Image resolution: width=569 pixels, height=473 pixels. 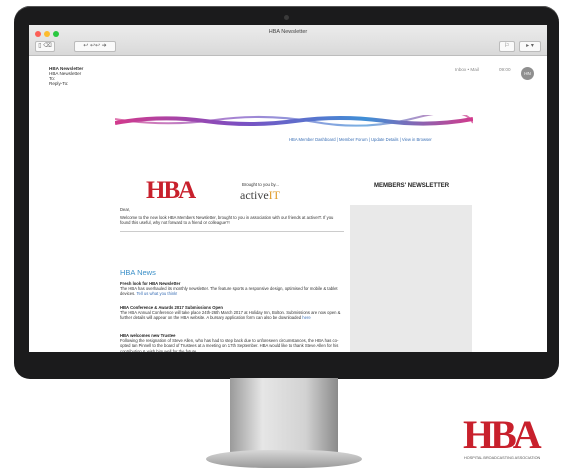 What do you see at coordinates (171, 190) in the screenshot?
I see `hba-logo: HBA` at bounding box center [171, 190].